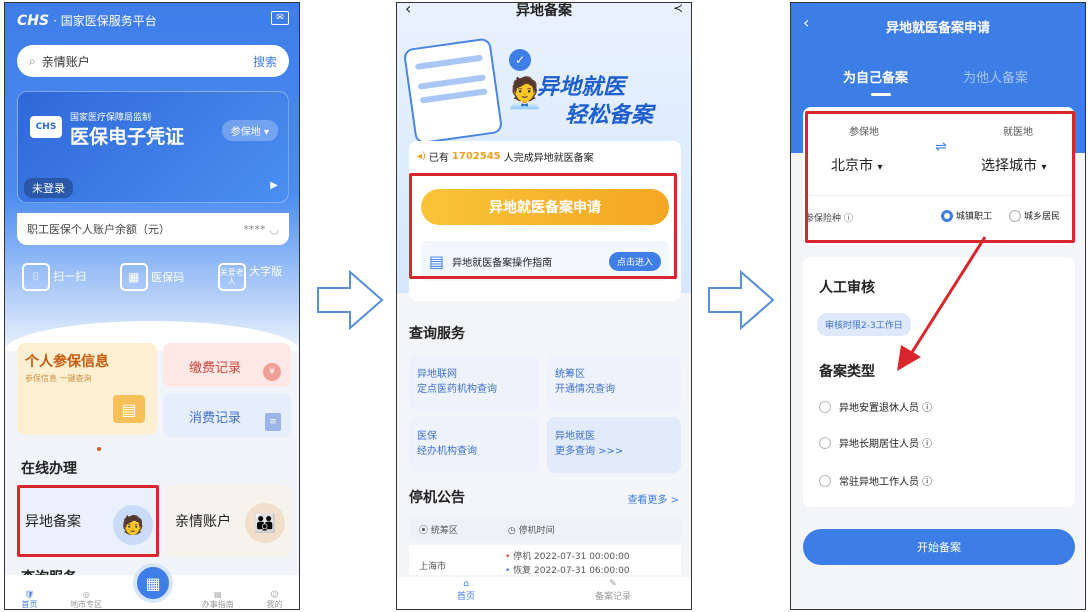 The height and width of the screenshot is (612, 1089). What do you see at coordinates (274, 185) in the screenshot?
I see `chevron-right-icon: ▶` at bounding box center [274, 185].